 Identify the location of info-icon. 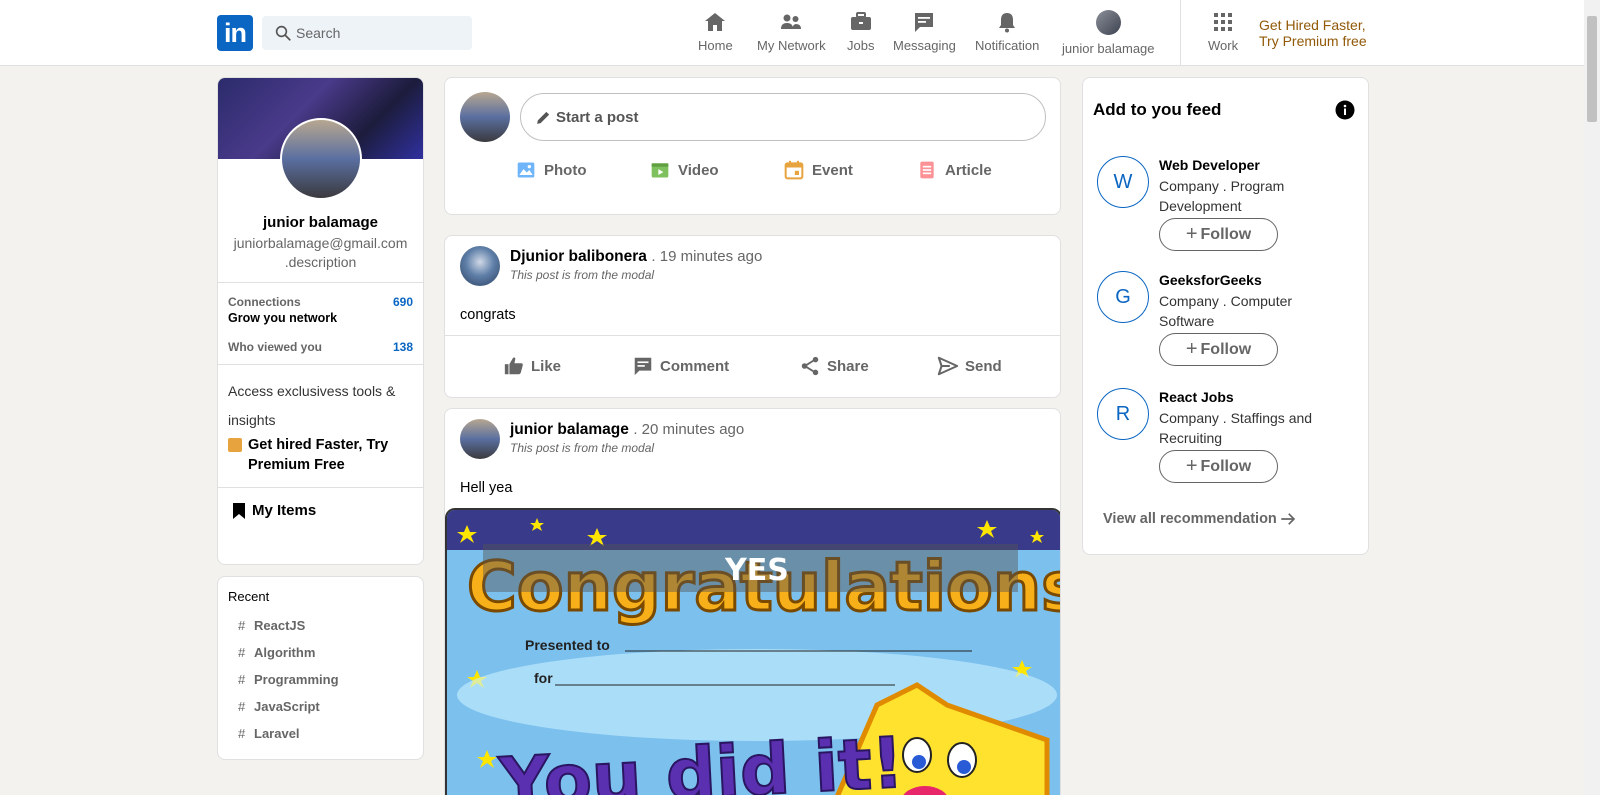
(1345, 110).